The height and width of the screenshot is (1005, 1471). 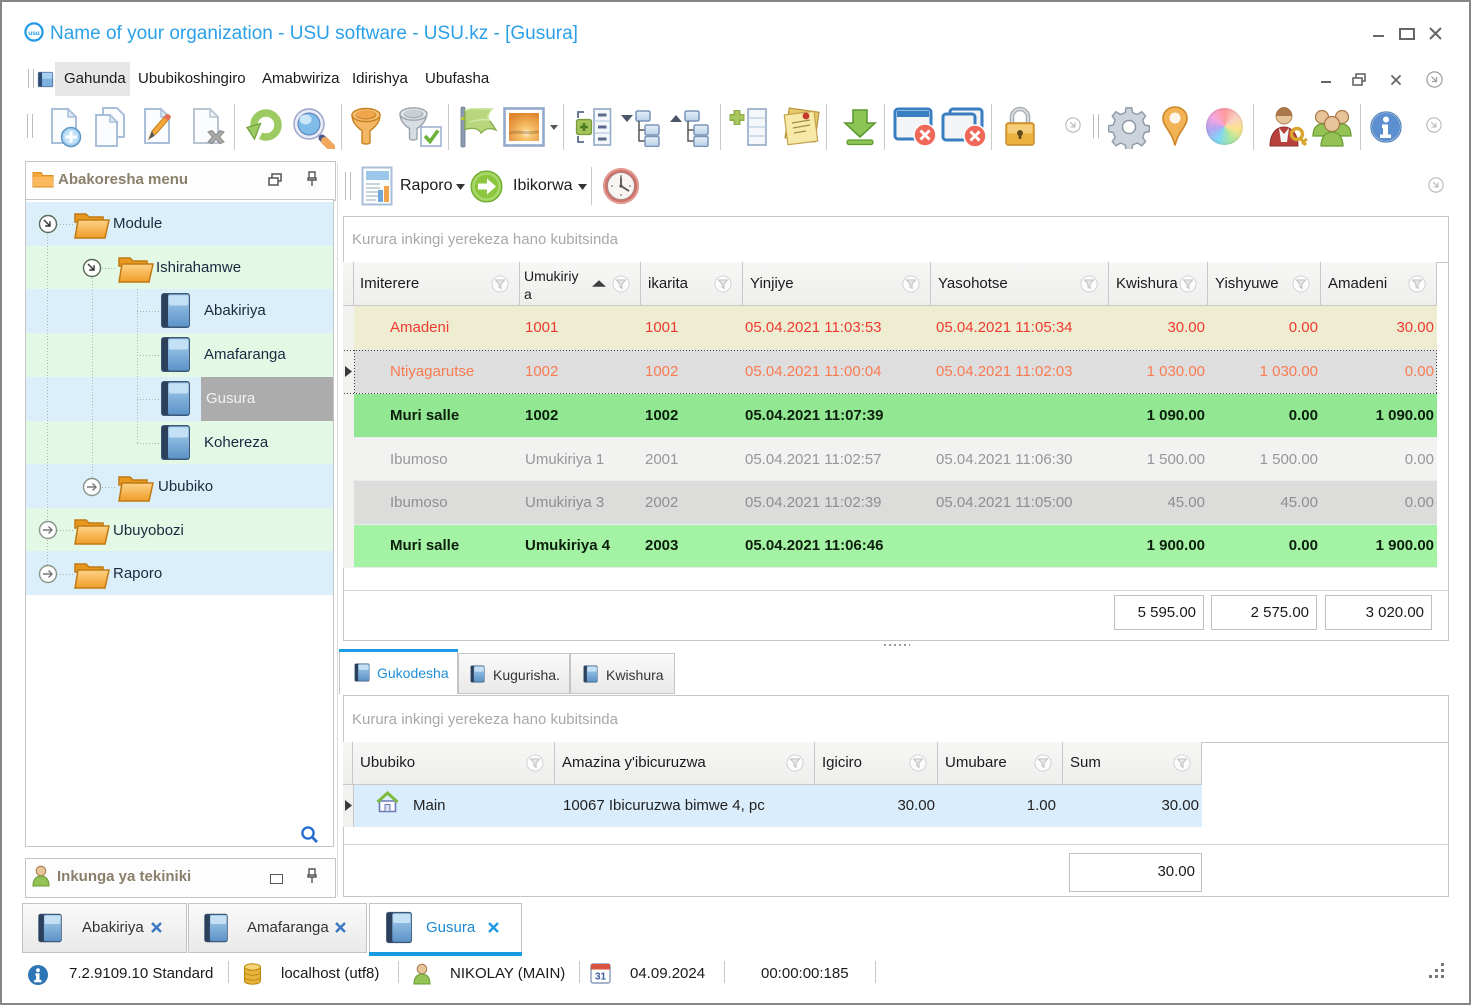 I want to click on svg-text: 31, so click(x=601, y=977).